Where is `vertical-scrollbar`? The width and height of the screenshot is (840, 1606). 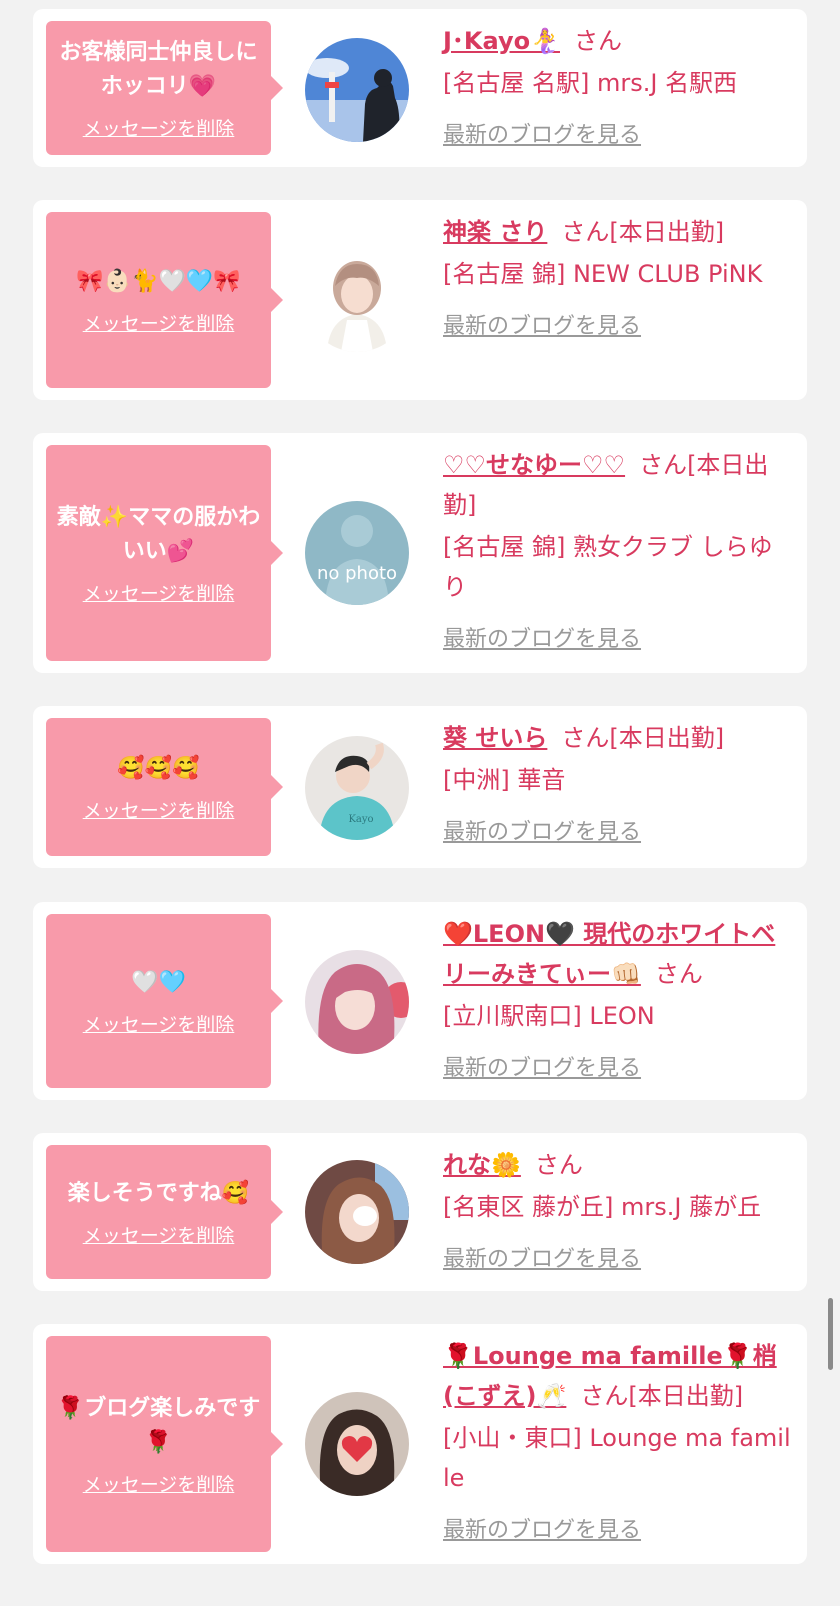
vertical-scrollbar is located at coordinates (830, 1334).